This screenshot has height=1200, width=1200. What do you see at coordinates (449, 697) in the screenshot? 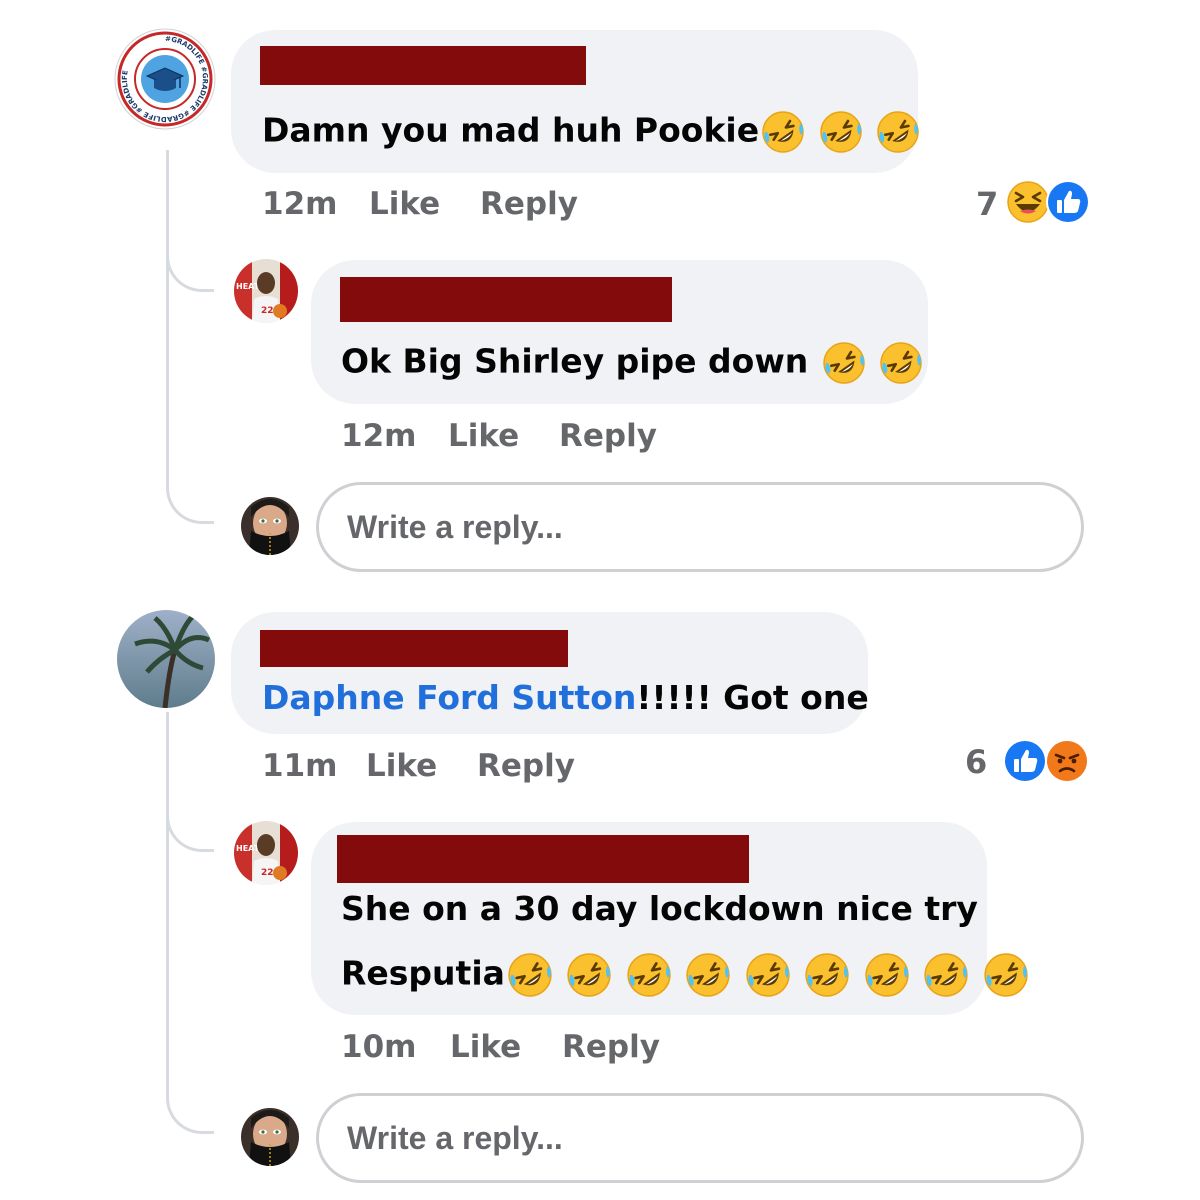
I see `mention-link: Daphne Ford Sutton` at bounding box center [449, 697].